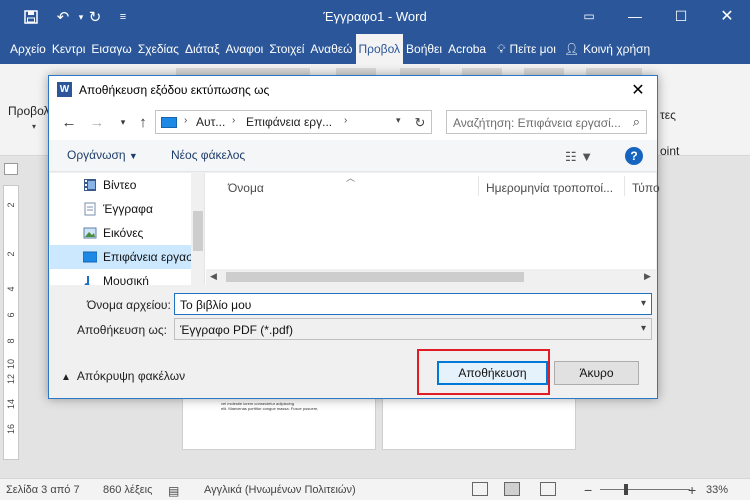  I want to click on zoom-in-button: +, so click(692, 490).